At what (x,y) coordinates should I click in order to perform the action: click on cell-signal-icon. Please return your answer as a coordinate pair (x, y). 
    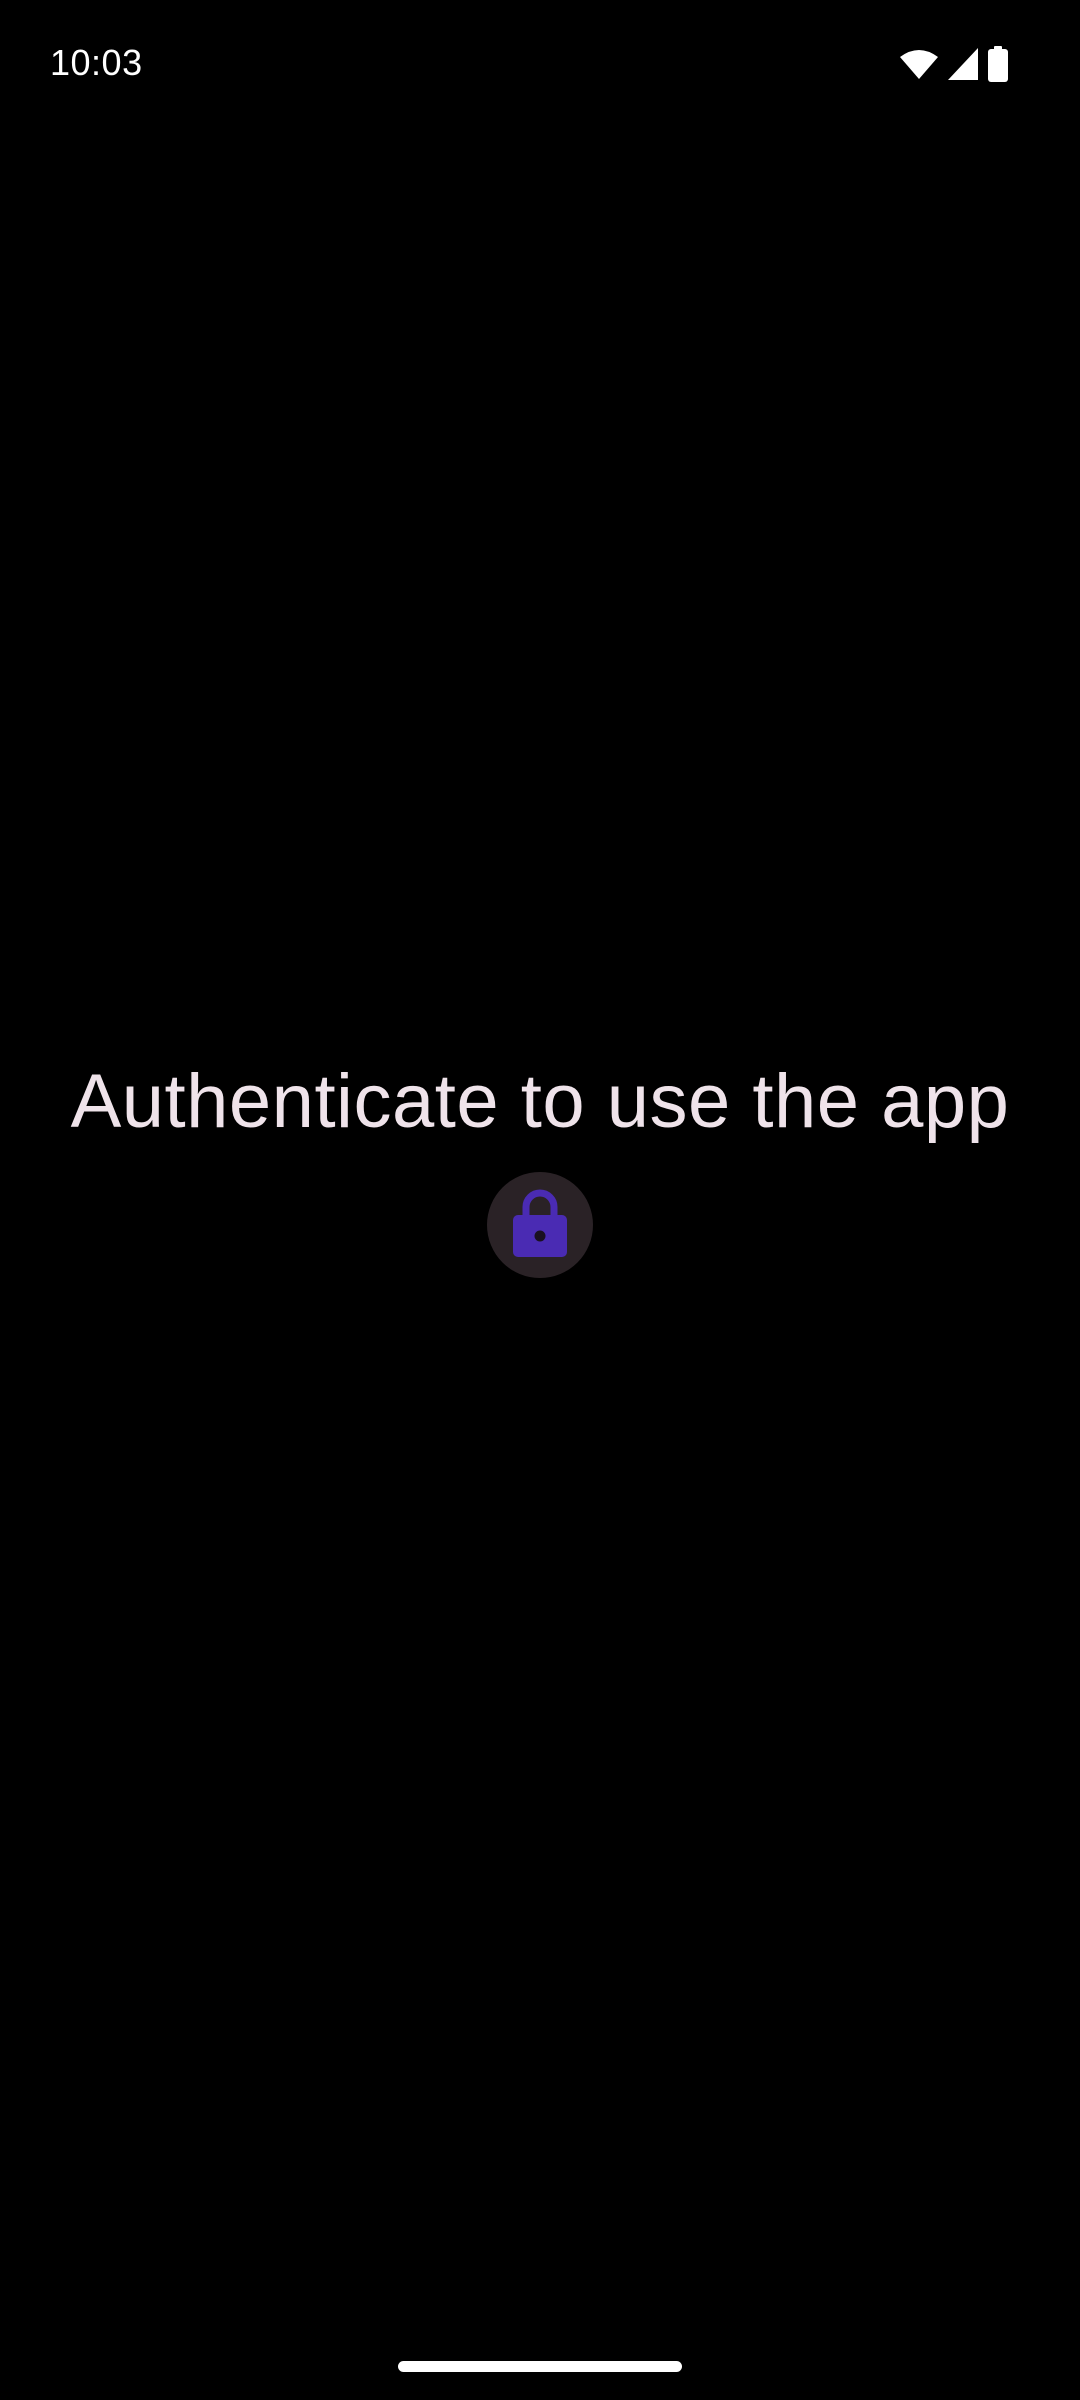
    Looking at the image, I should click on (963, 64).